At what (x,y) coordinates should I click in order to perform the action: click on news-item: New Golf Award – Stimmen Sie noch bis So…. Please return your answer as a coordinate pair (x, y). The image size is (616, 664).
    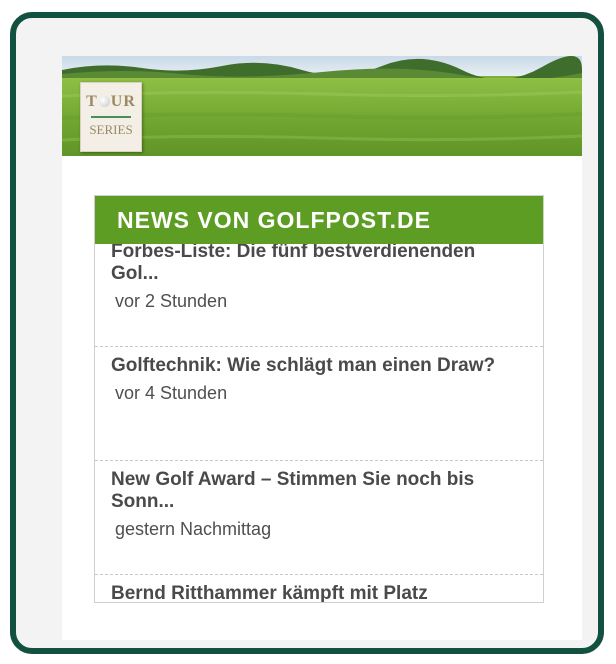
    Looking at the image, I should click on (319, 518).